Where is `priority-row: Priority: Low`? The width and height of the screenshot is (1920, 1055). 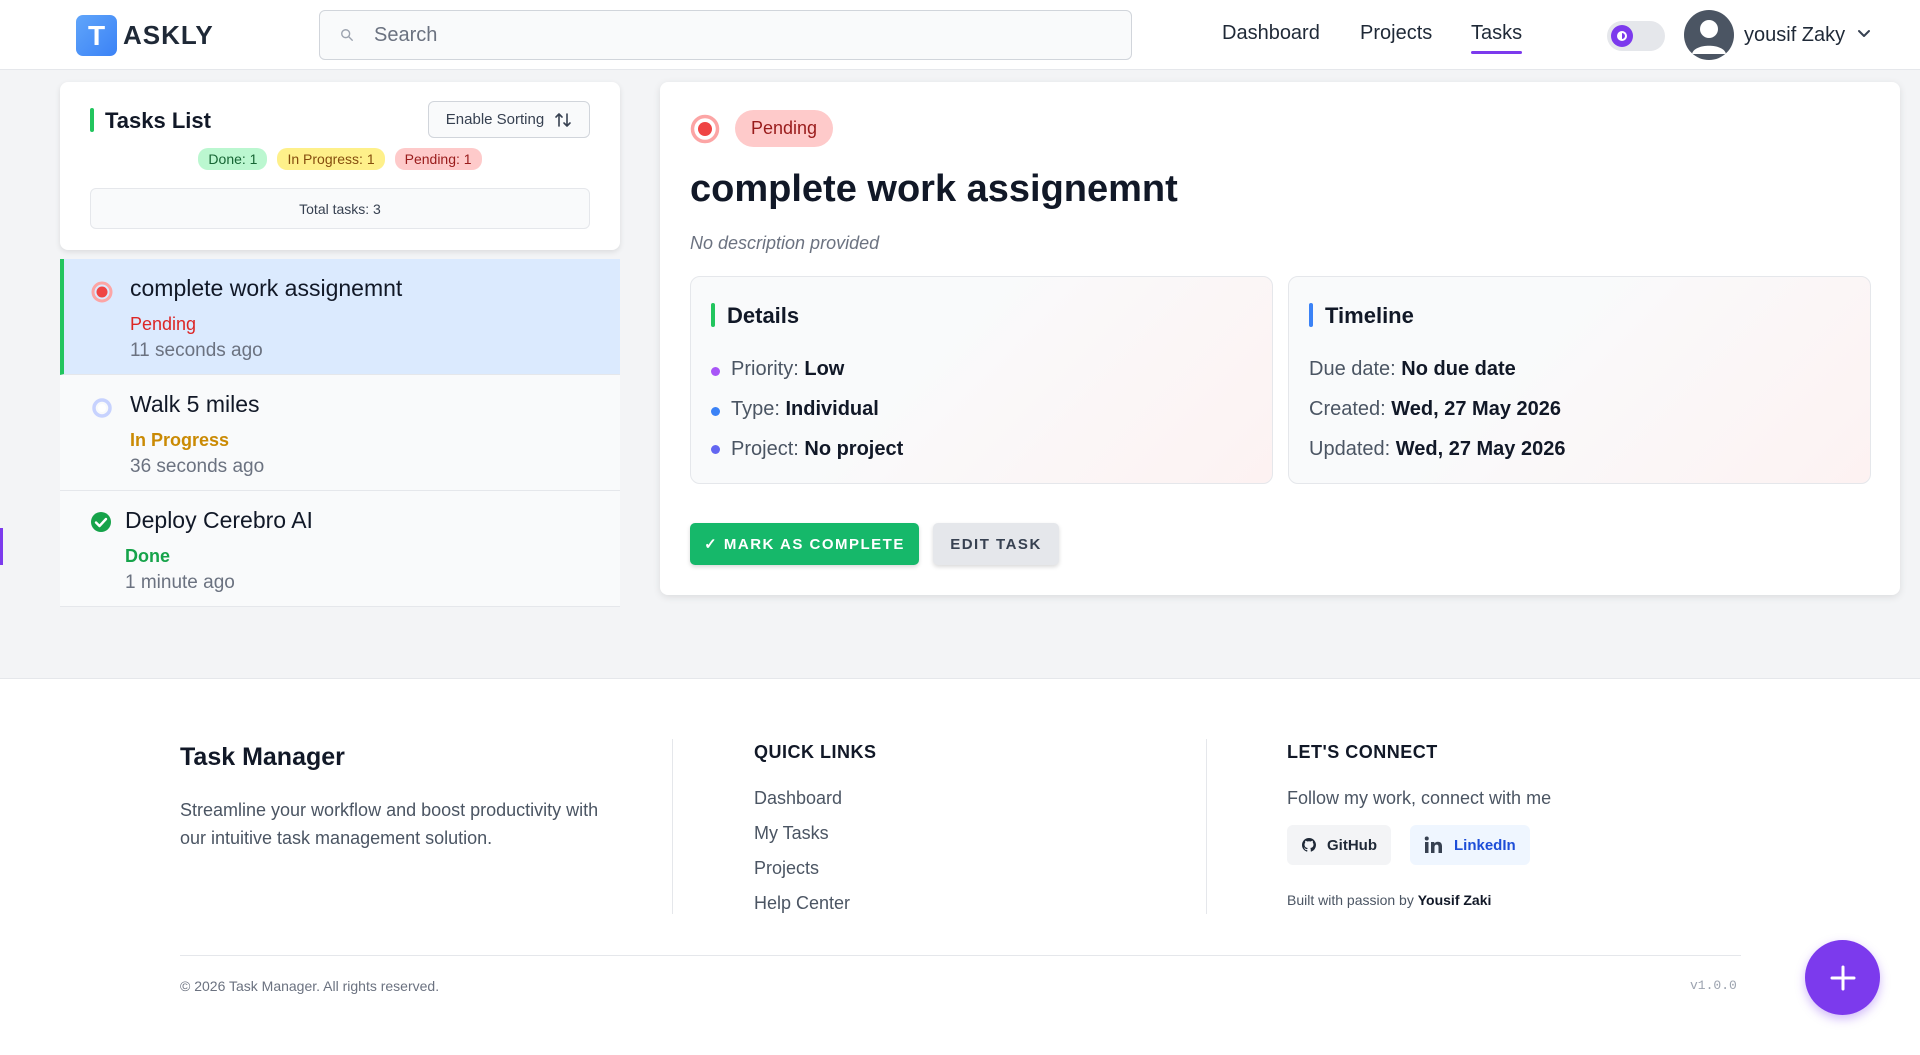
priority-row: Priority: Low is located at coordinates (787, 369).